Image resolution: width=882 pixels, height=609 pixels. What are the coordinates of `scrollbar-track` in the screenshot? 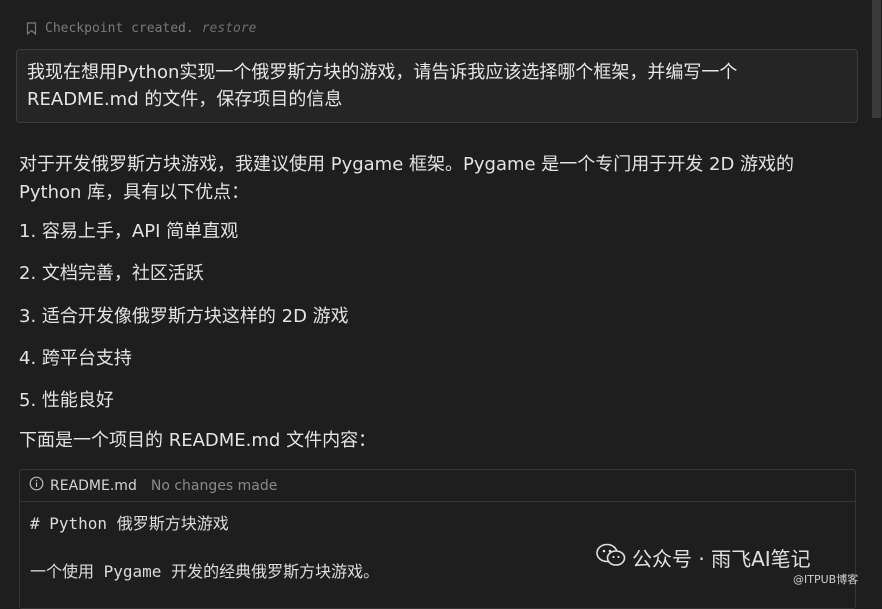 It's located at (876, 296).